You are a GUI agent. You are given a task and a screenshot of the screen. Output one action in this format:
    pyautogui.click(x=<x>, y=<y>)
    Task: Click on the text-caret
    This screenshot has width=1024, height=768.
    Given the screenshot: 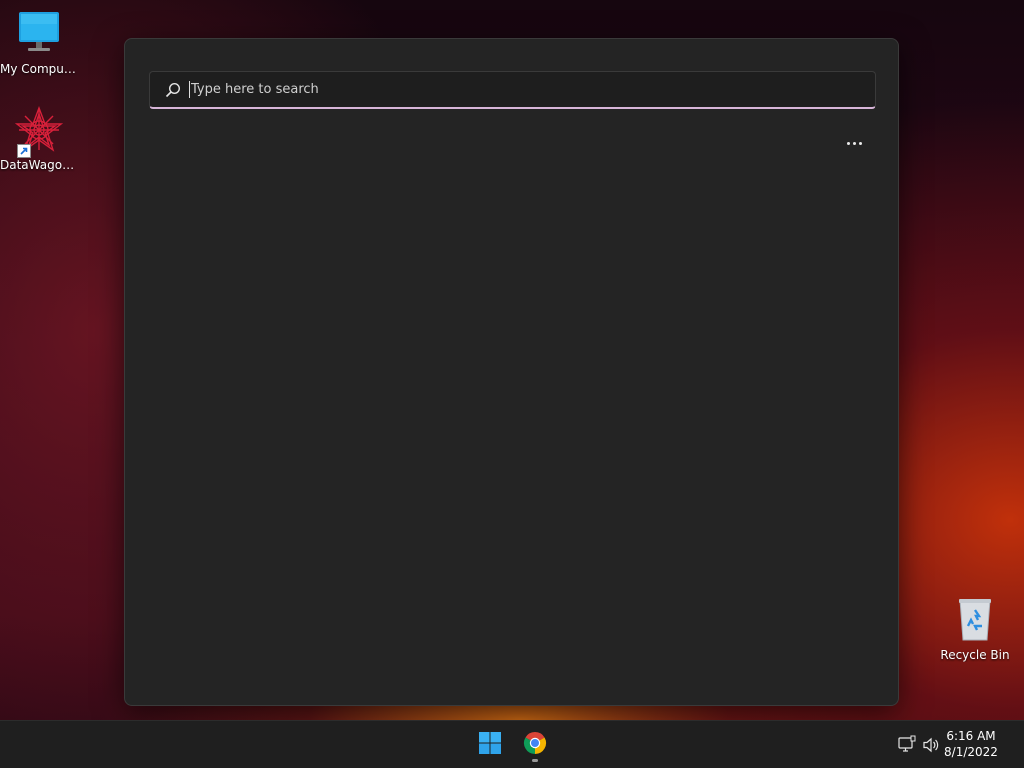 What is the action you would take?
    pyautogui.click(x=189, y=89)
    